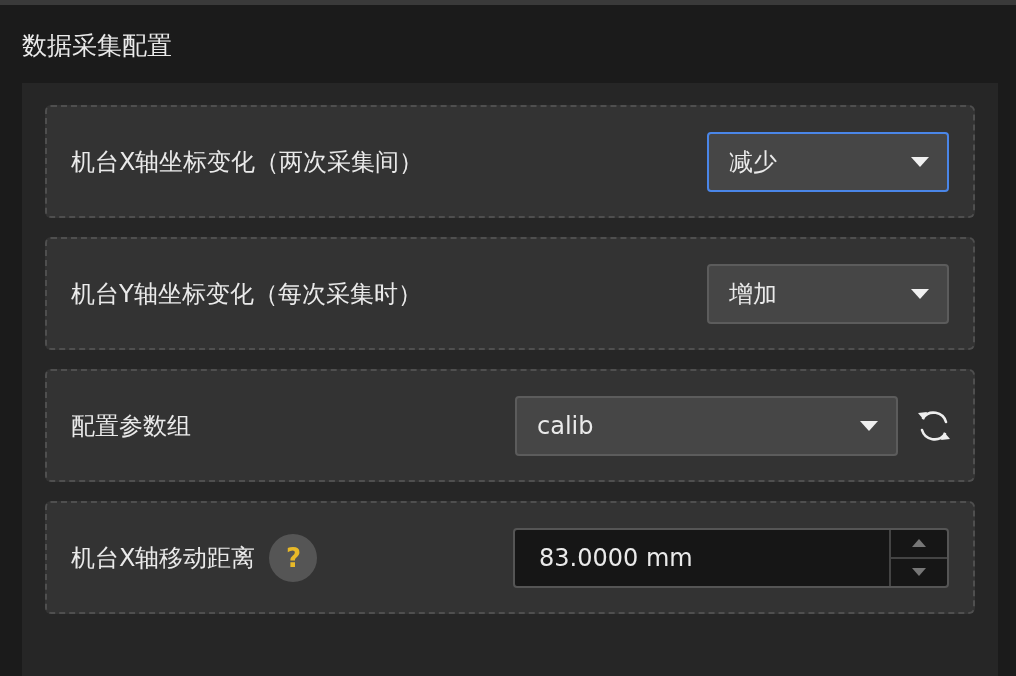 This screenshot has width=1016, height=676. Describe the element at coordinates (731, 557) in the screenshot. I see `number-field: 83.0000 mm` at that location.